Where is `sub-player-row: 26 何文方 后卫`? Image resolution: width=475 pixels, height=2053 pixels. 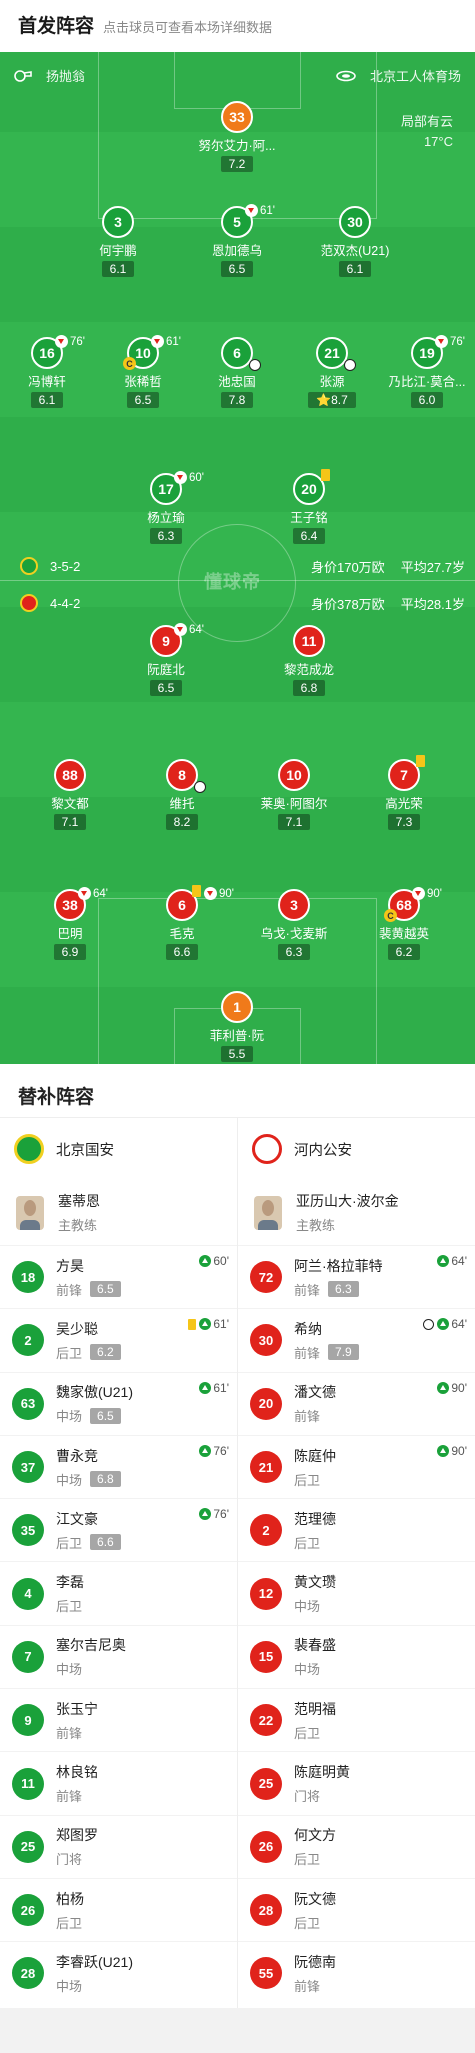 sub-player-row: 26 何文方 后卫 is located at coordinates (356, 1846).